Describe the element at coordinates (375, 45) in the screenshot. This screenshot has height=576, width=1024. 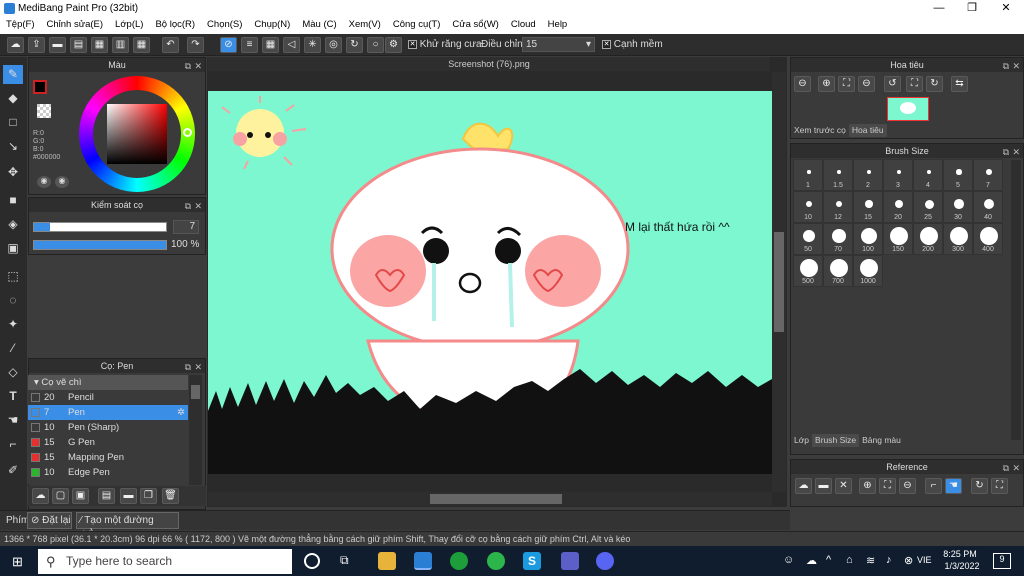
I see `snap-ellipse-icon: ○` at that location.